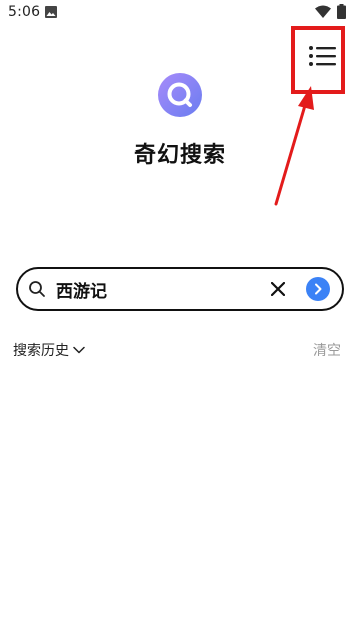  I want to click on menu-button, so click(323, 56).